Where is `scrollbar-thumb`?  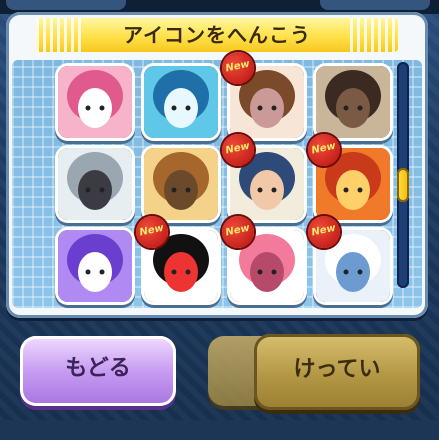 scrollbar-thumb is located at coordinates (403, 185).